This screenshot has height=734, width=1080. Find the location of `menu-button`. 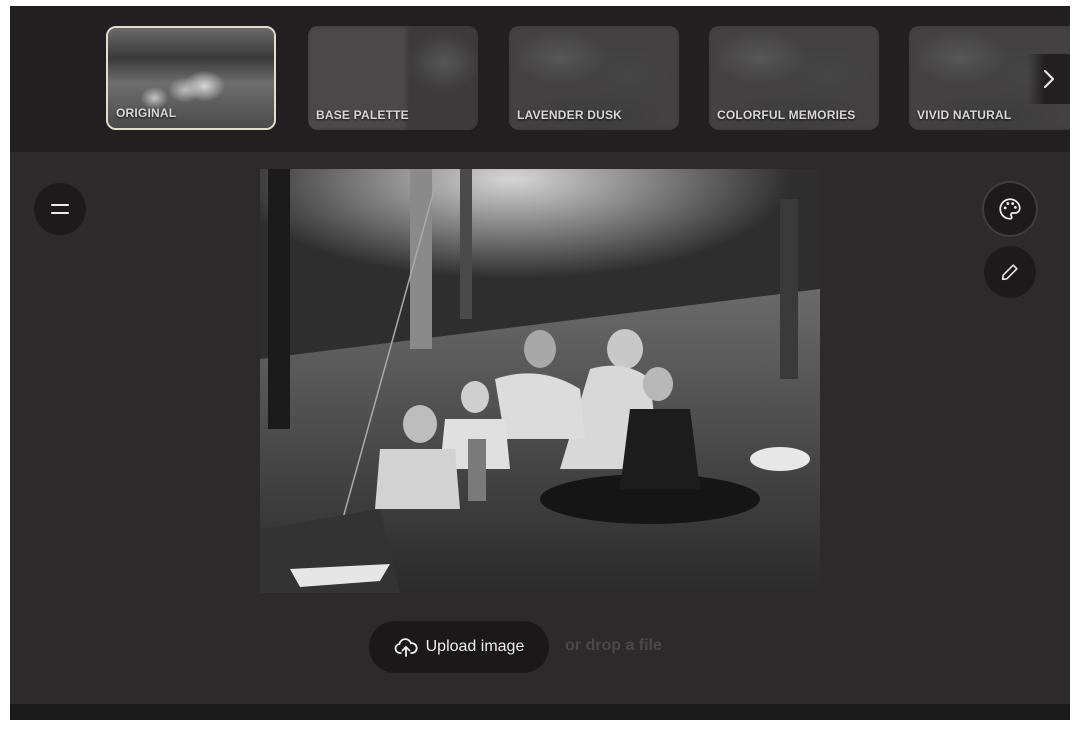

menu-button is located at coordinates (60, 209).